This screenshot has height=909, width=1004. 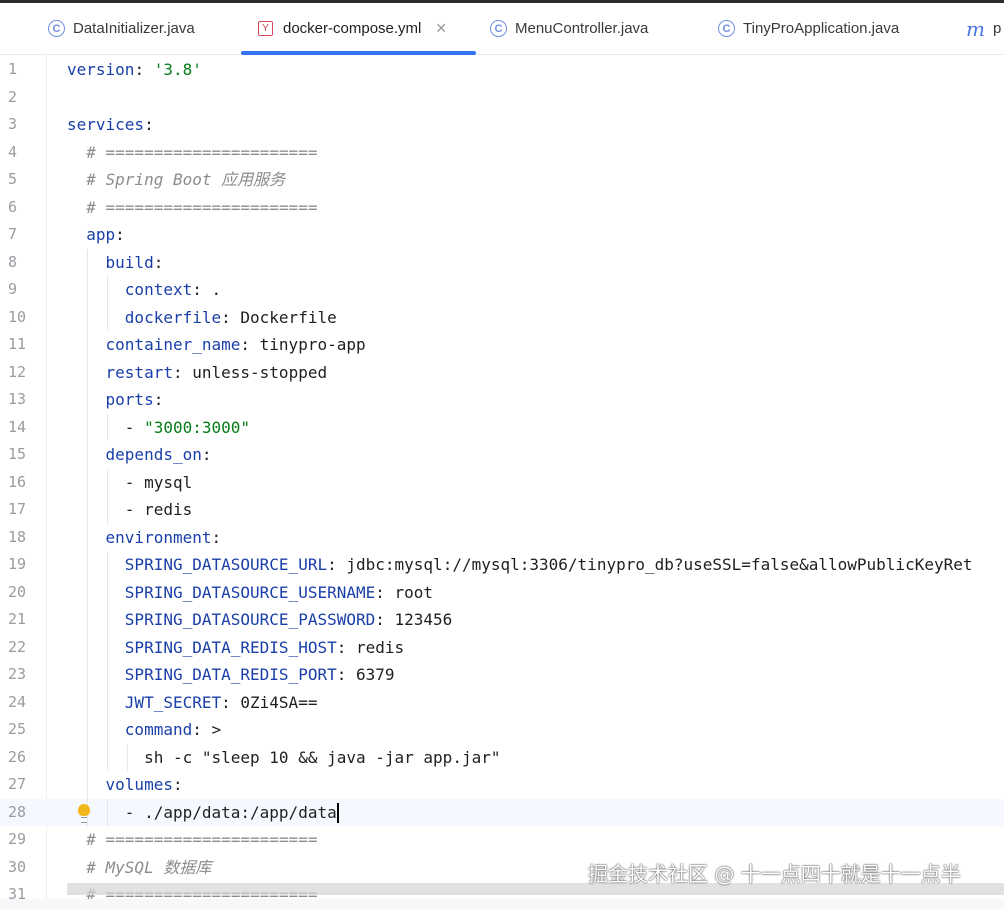 I want to click on tab-datainitializer-java: C DataInitializer.java, so click(x=121, y=28).